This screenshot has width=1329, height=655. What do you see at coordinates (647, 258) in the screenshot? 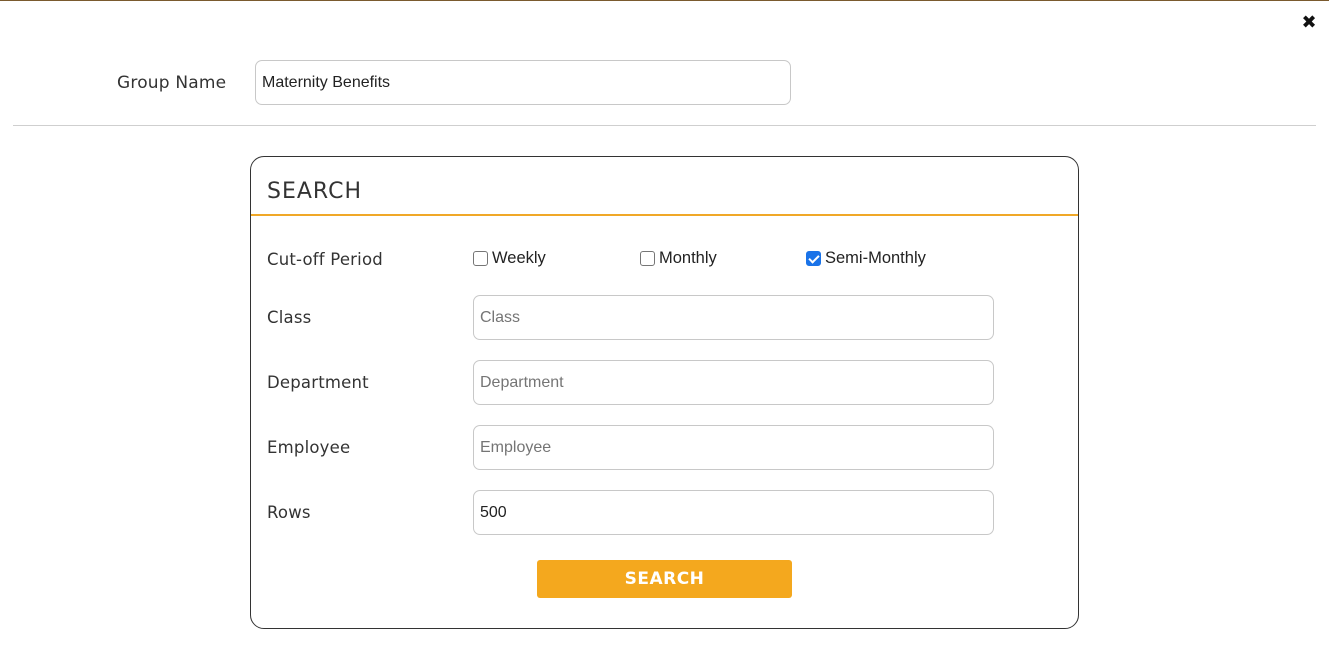
I see `monthly-checkbox` at bounding box center [647, 258].